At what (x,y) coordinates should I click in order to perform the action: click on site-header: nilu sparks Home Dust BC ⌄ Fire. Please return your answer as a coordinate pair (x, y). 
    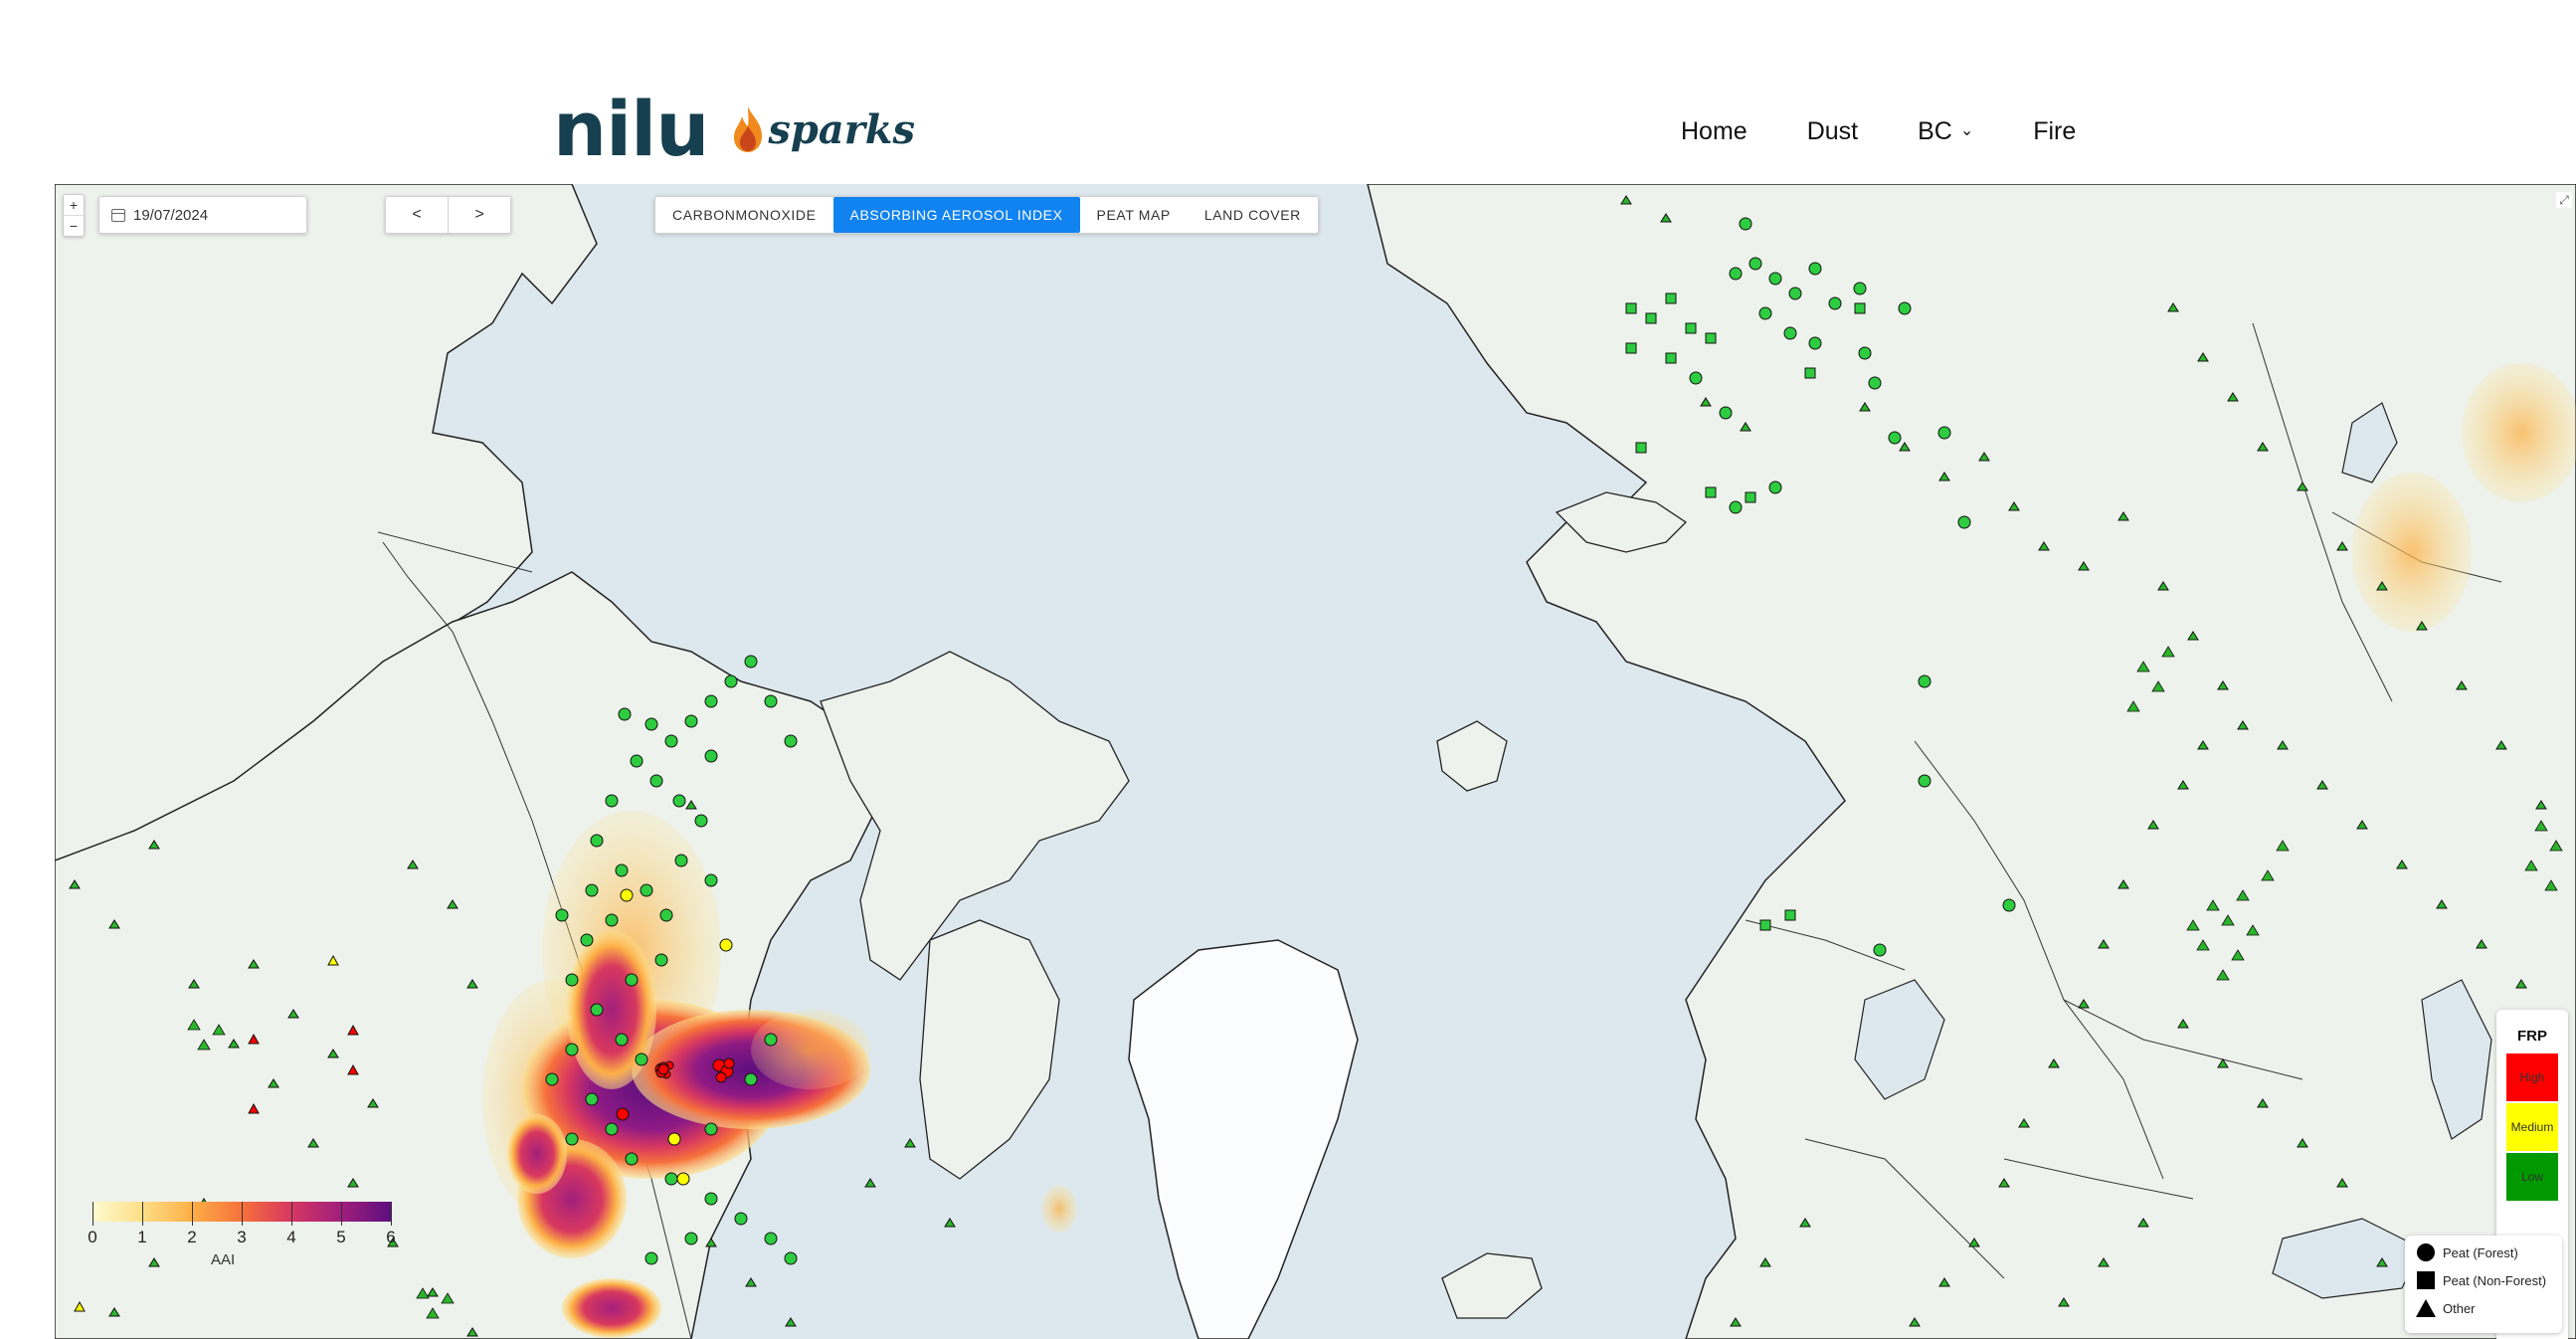
    Looking at the image, I should click on (1288, 92).